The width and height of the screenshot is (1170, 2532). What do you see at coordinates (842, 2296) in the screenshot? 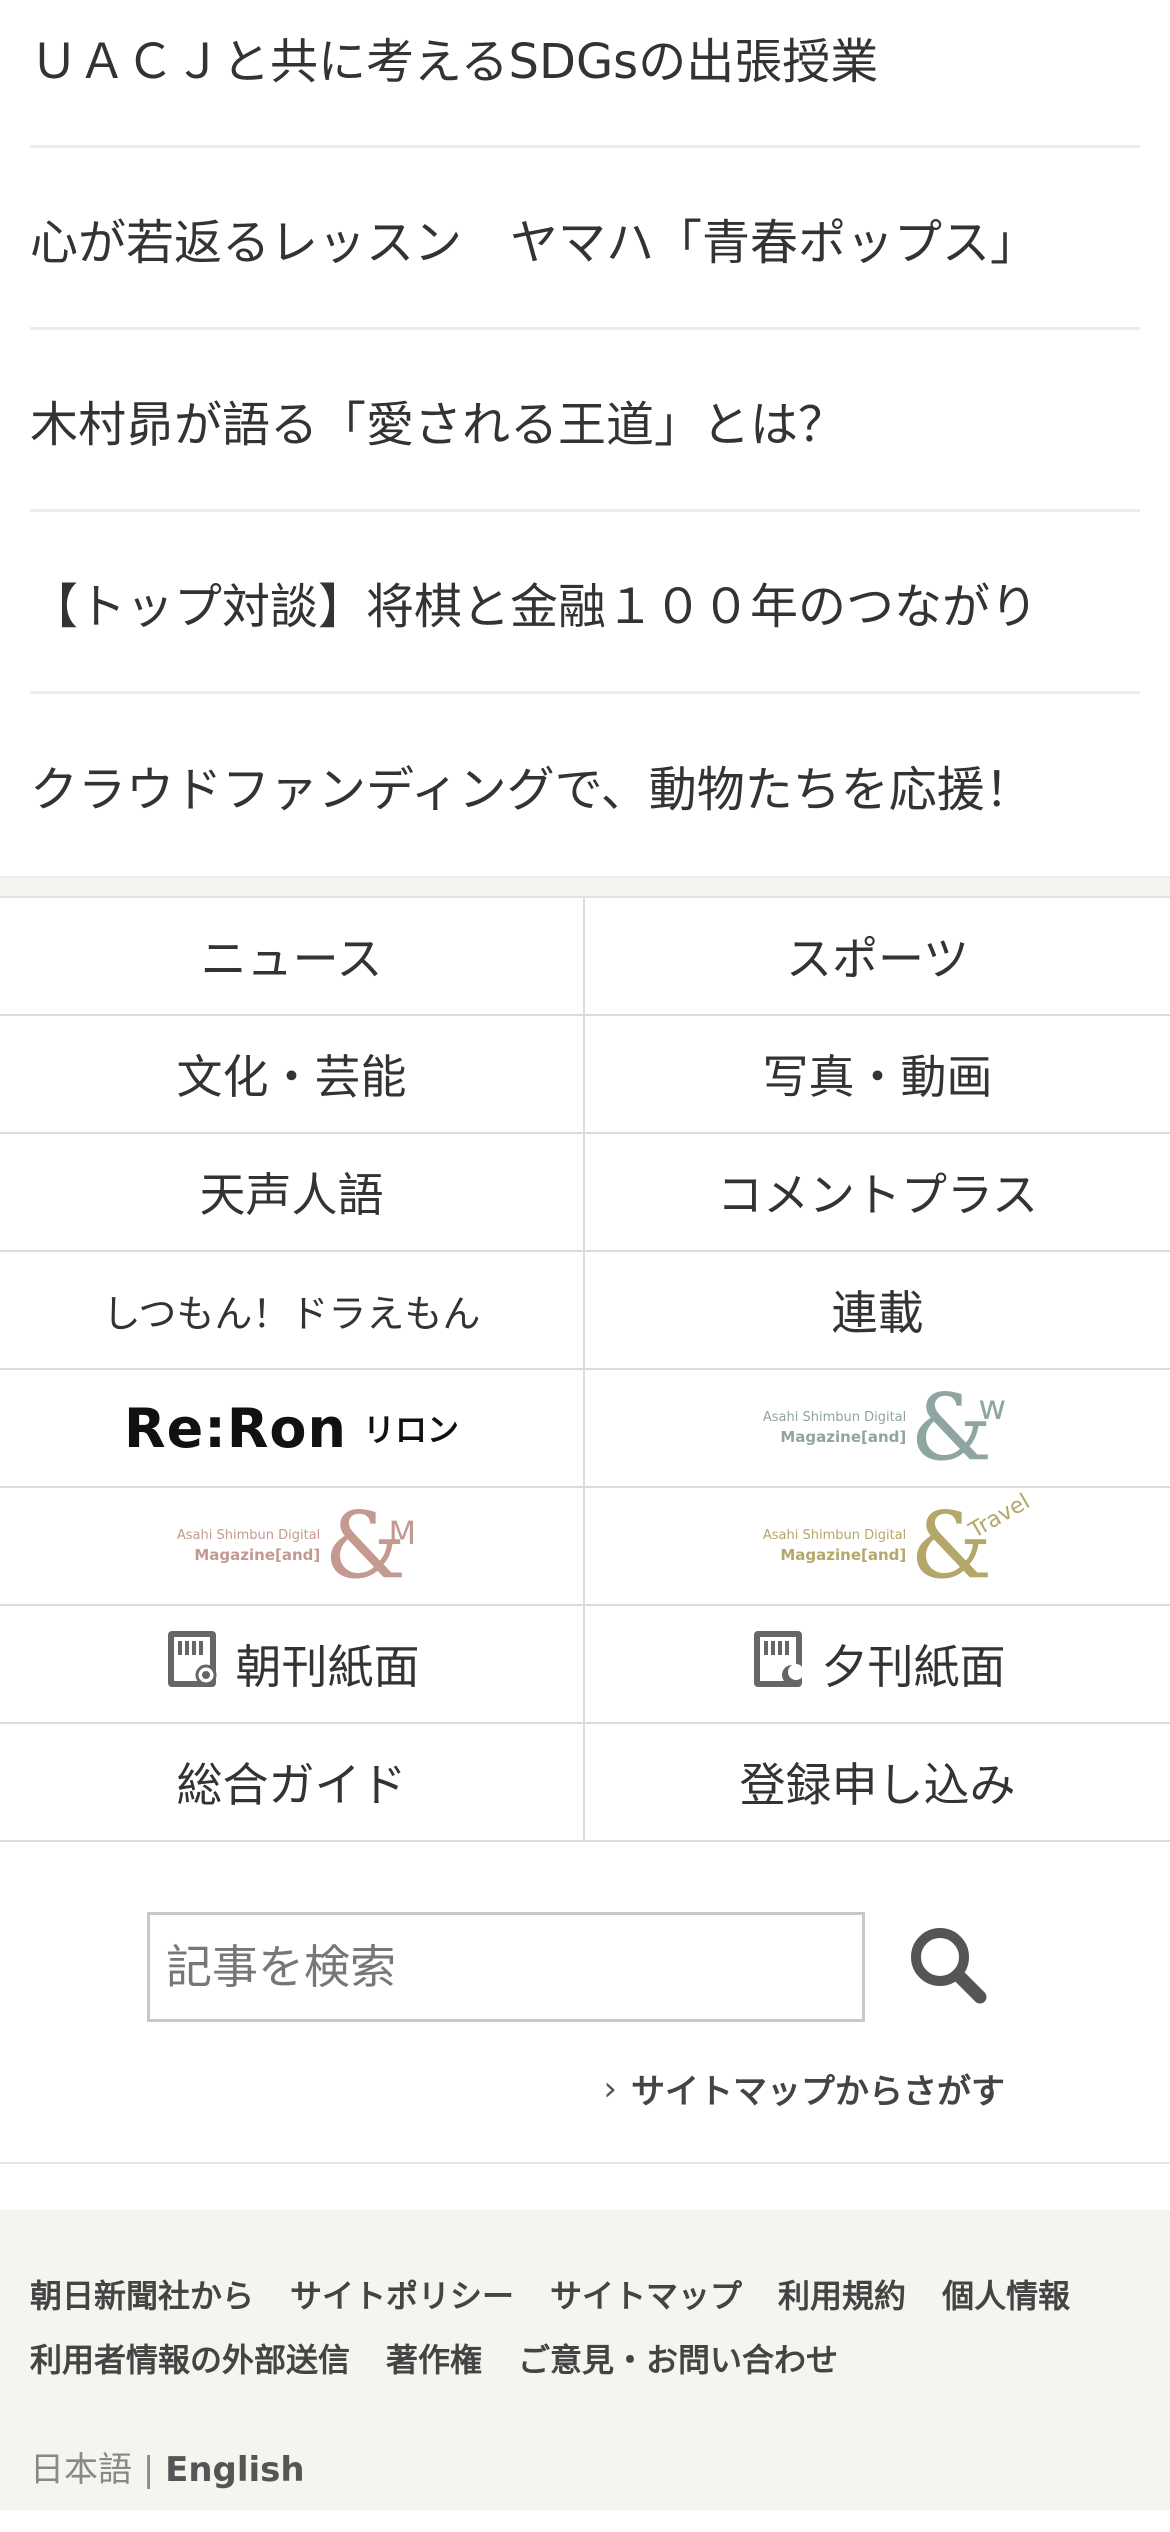
I see `footer-link: 利用規約` at bounding box center [842, 2296].